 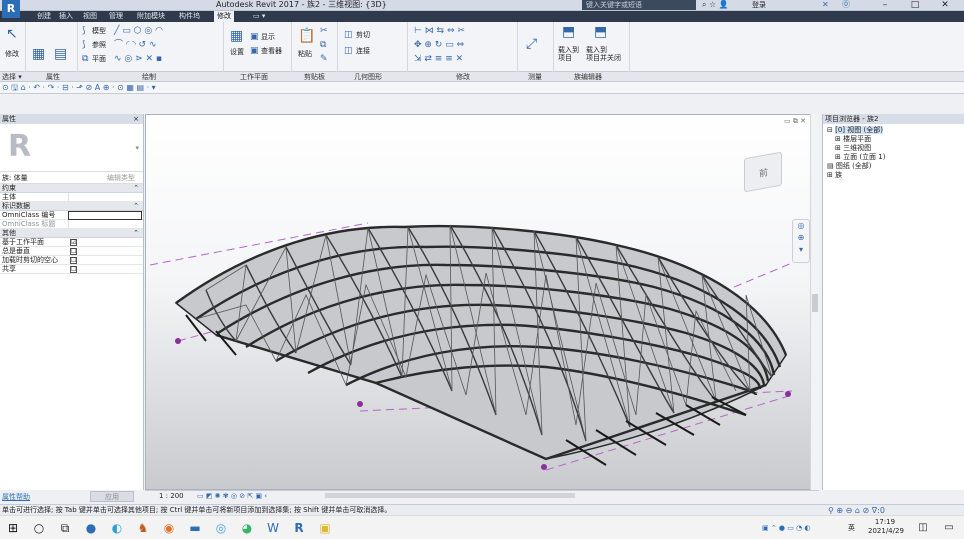 What do you see at coordinates (116, 16) in the screenshot?
I see `tab-manage: 管理` at bounding box center [116, 16].